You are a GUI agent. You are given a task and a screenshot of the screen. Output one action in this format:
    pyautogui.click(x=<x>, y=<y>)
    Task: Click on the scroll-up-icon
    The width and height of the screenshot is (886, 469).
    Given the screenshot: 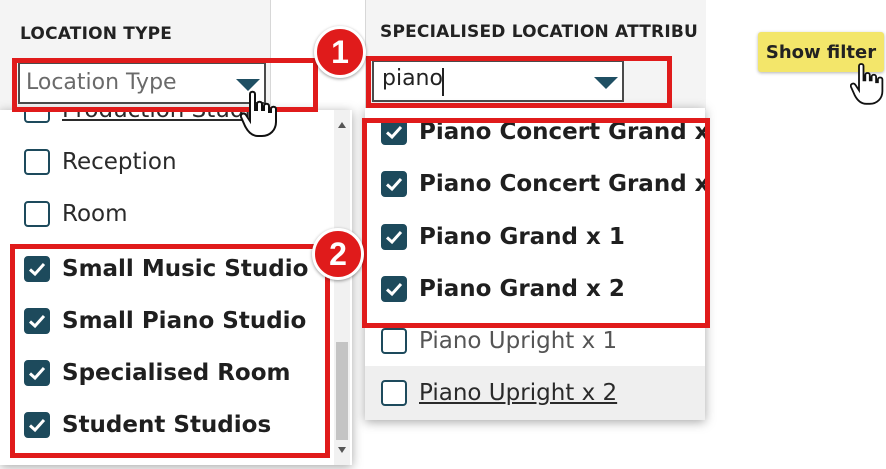 What is the action you would take?
    pyautogui.click(x=342, y=125)
    